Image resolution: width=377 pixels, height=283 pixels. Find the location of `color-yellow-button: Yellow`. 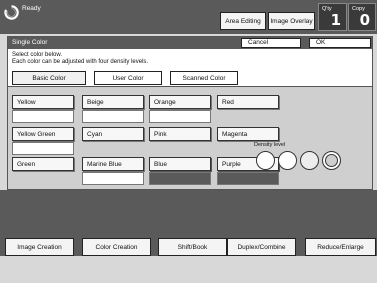

color-yellow-button: Yellow is located at coordinates (43, 102).